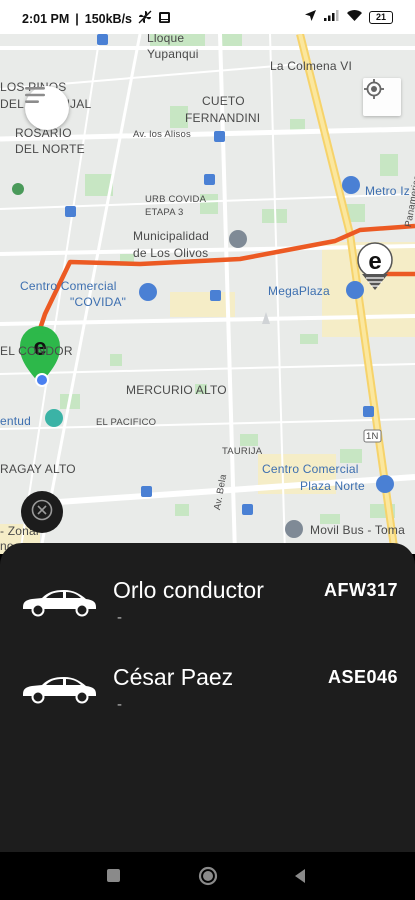  Describe the element at coordinates (242, 451) in the screenshot. I see `map-label: TAURIJA` at that location.